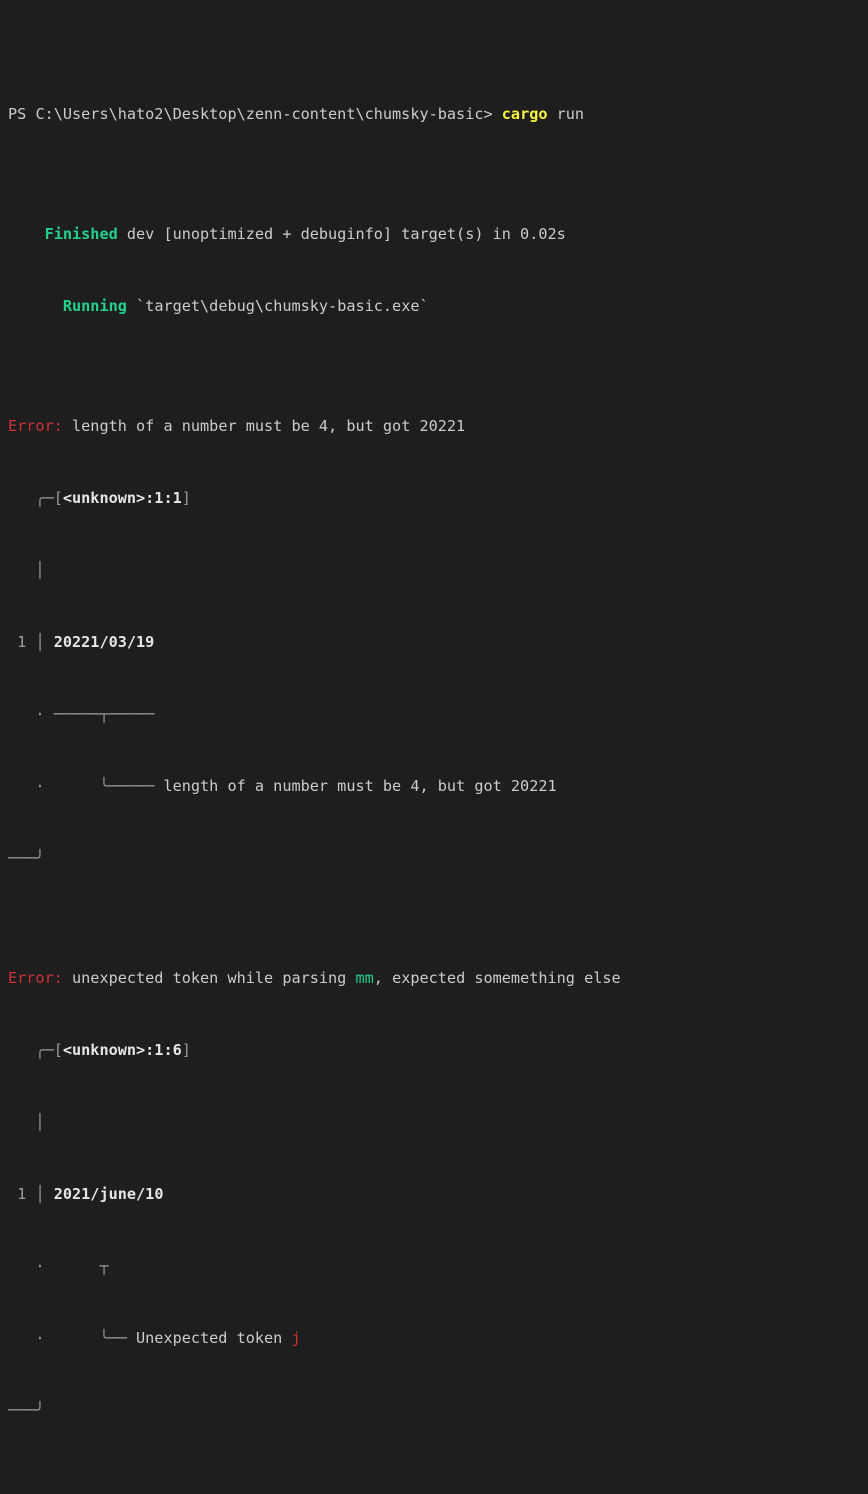 This screenshot has height=1494, width=868. Describe the element at coordinates (434, 714) in the screenshot. I see `error-marker-line: · ─────┬─────` at that location.